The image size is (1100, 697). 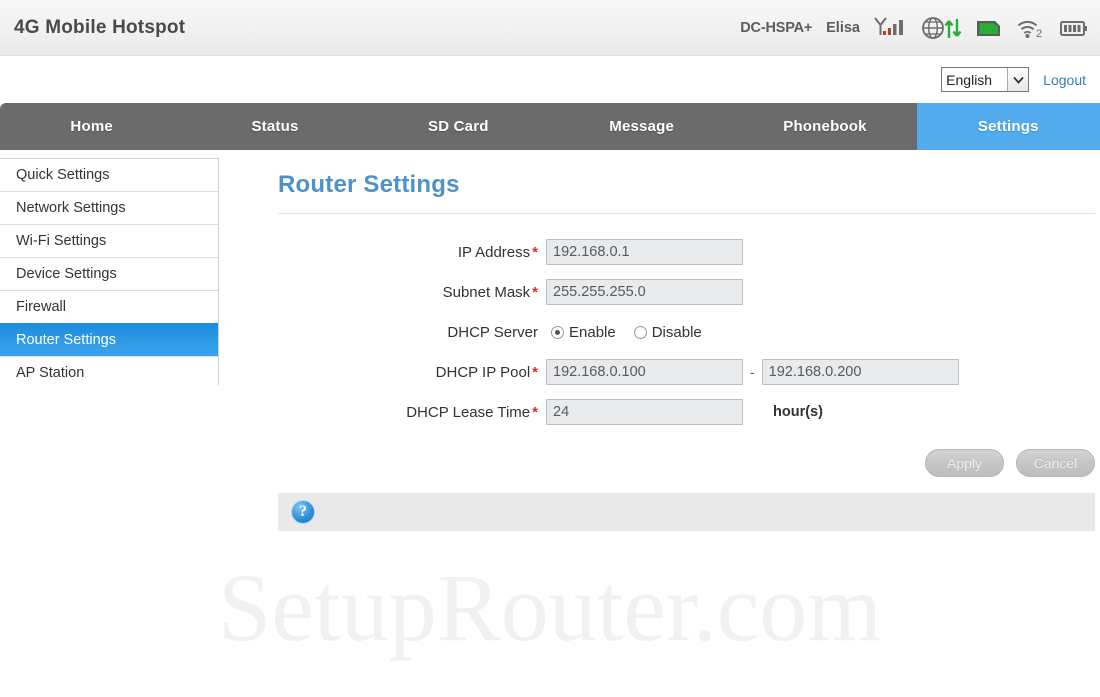 What do you see at coordinates (91, 126) in the screenshot?
I see `nav-item-home: Home` at bounding box center [91, 126].